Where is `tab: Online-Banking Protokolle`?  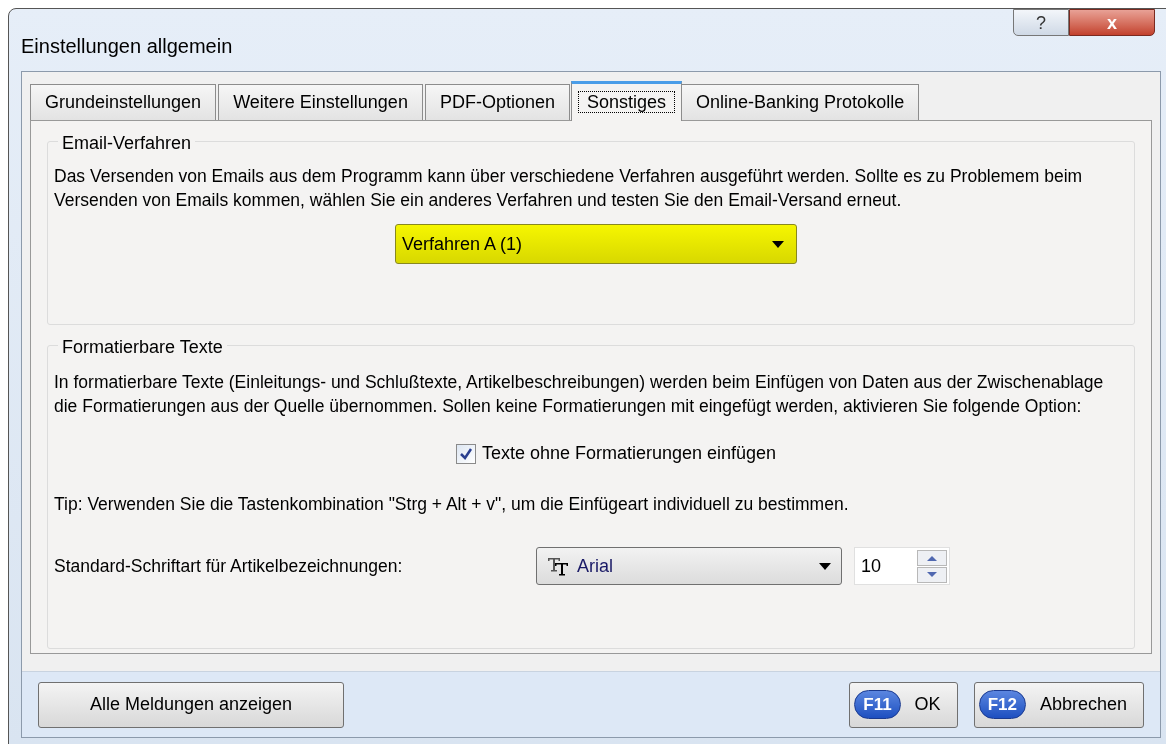
tab: Online-Banking Protokolle is located at coordinates (800, 102).